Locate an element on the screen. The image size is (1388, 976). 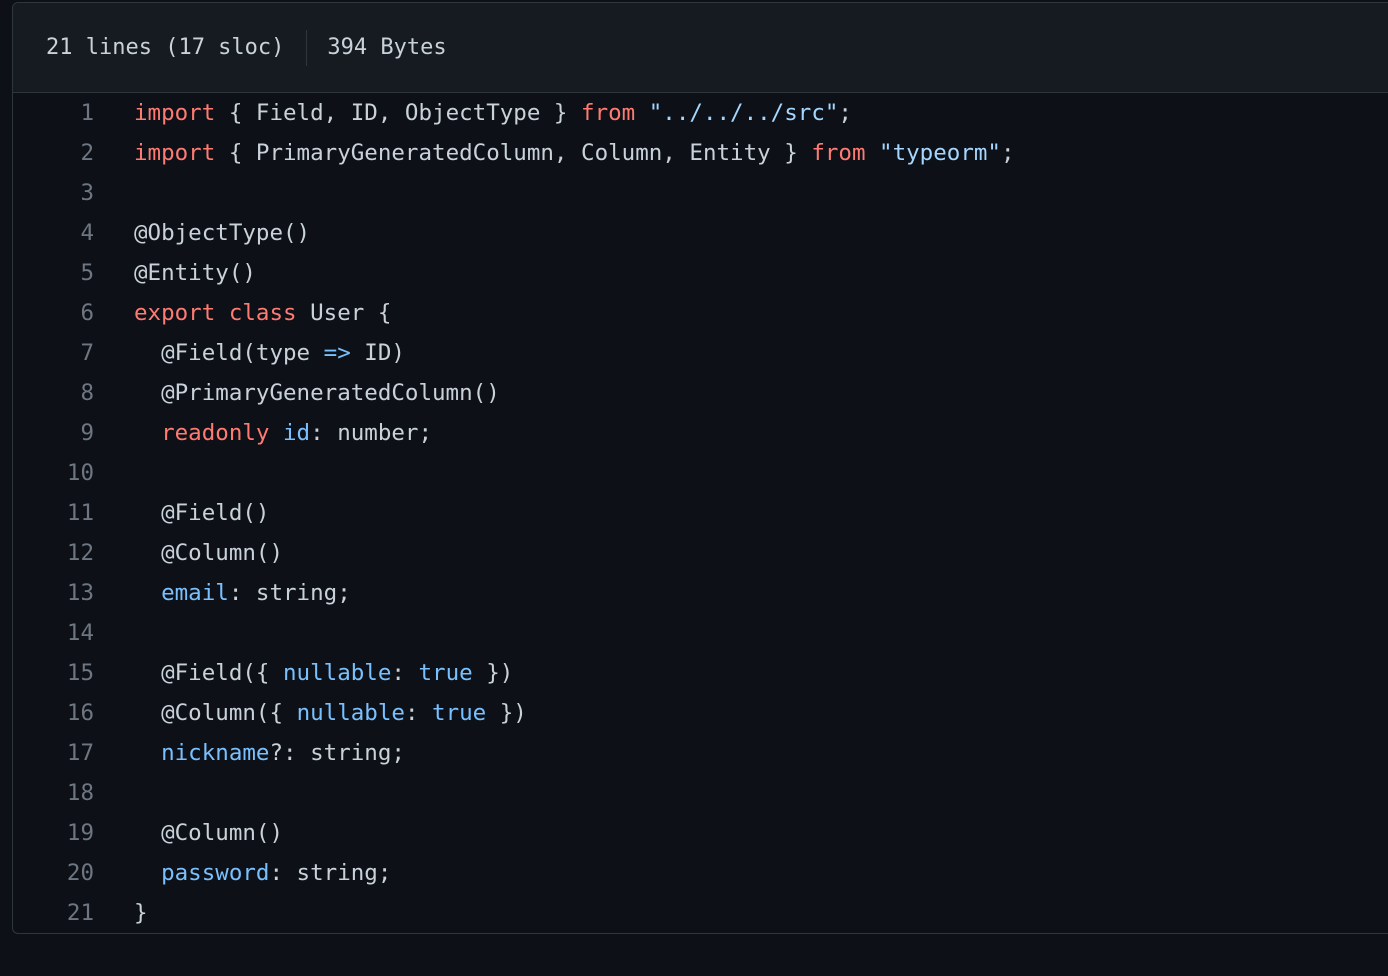
line-number: 18 is located at coordinates (53, 793).